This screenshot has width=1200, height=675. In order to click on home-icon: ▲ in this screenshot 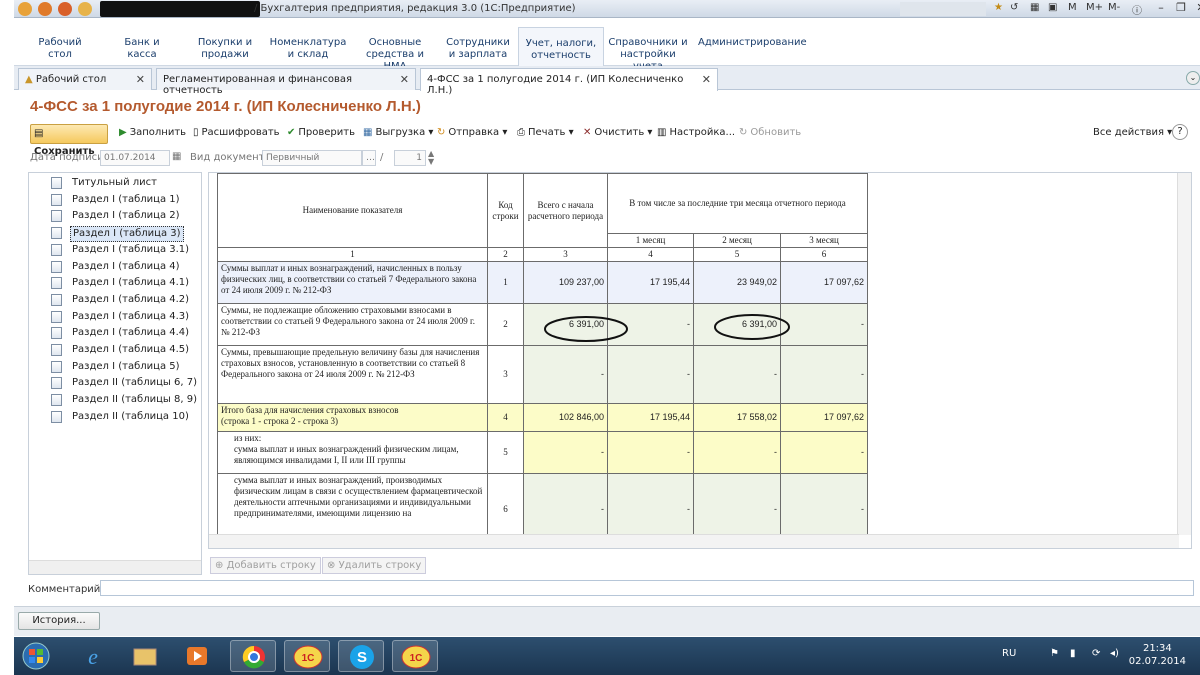, I will do `click(29, 79)`.